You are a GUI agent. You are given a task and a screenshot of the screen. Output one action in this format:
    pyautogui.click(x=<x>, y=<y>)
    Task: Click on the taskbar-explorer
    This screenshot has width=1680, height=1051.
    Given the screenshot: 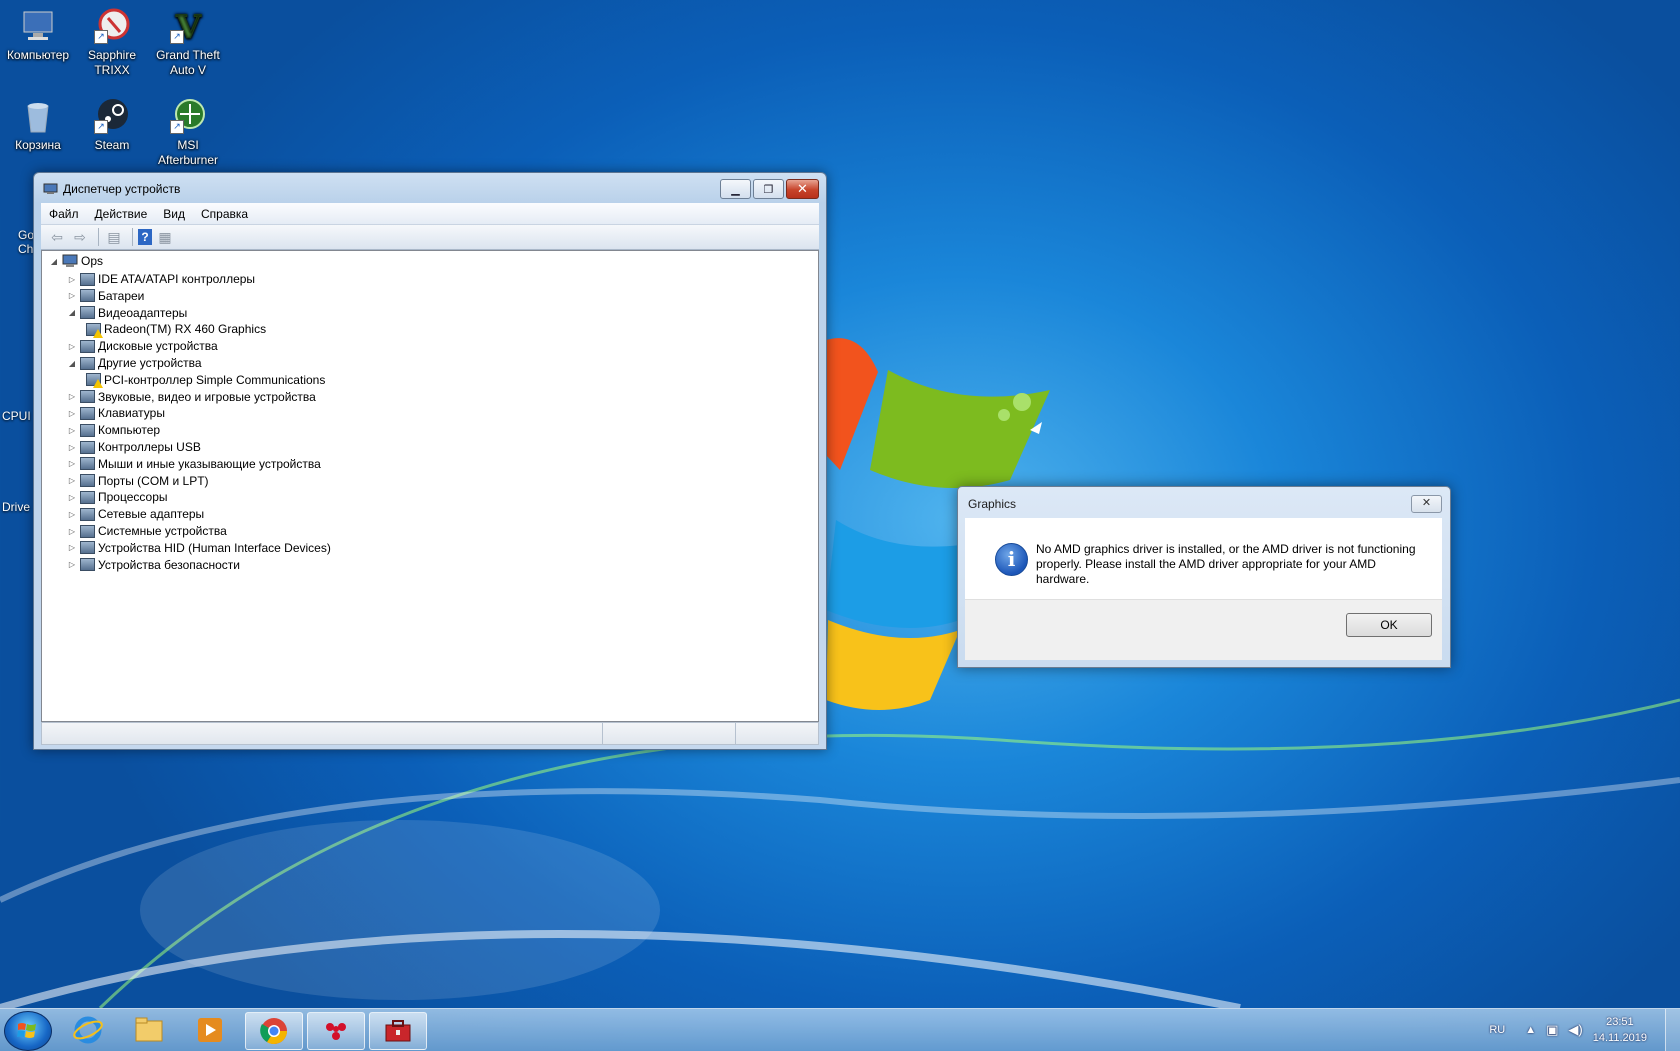 What is the action you would take?
    pyautogui.click(x=149, y=1030)
    